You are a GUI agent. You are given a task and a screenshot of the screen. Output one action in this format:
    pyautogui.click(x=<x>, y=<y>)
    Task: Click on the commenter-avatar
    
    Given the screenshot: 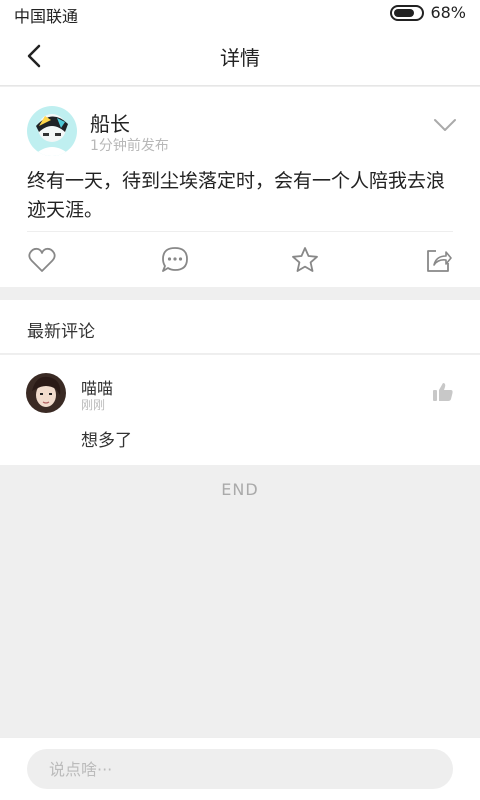 What is the action you would take?
    pyautogui.click(x=46, y=393)
    